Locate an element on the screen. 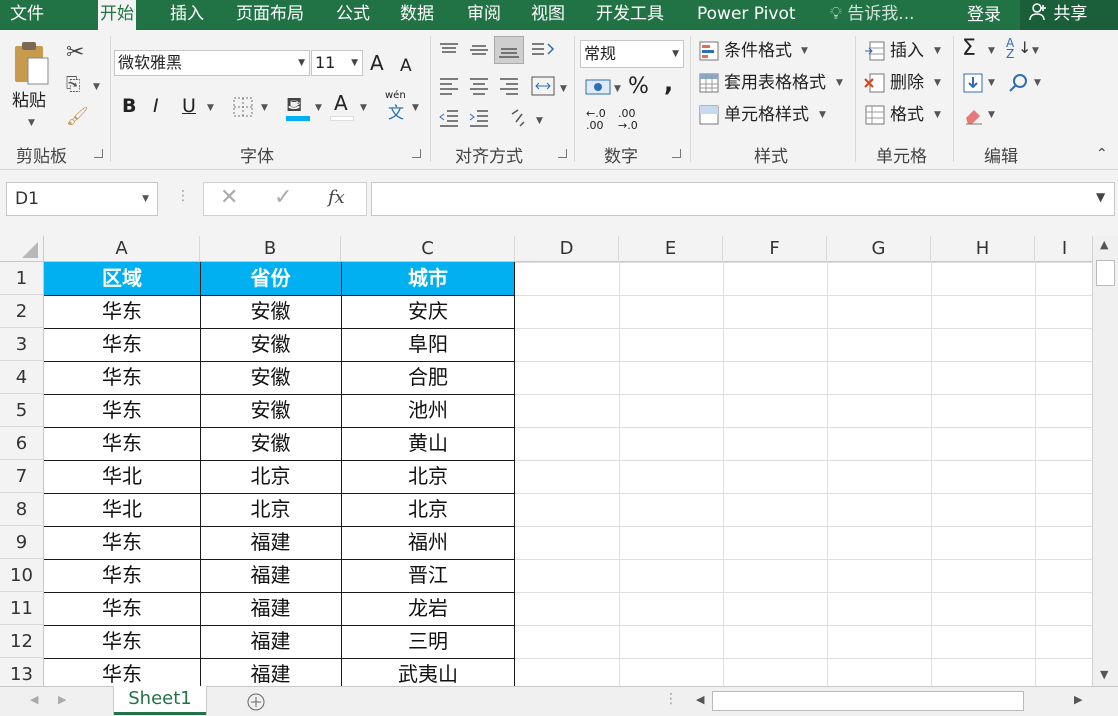 This screenshot has height=716, width=1118. phonetic-dropdown-arrow: ▼ is located at coordinates (415, 108).